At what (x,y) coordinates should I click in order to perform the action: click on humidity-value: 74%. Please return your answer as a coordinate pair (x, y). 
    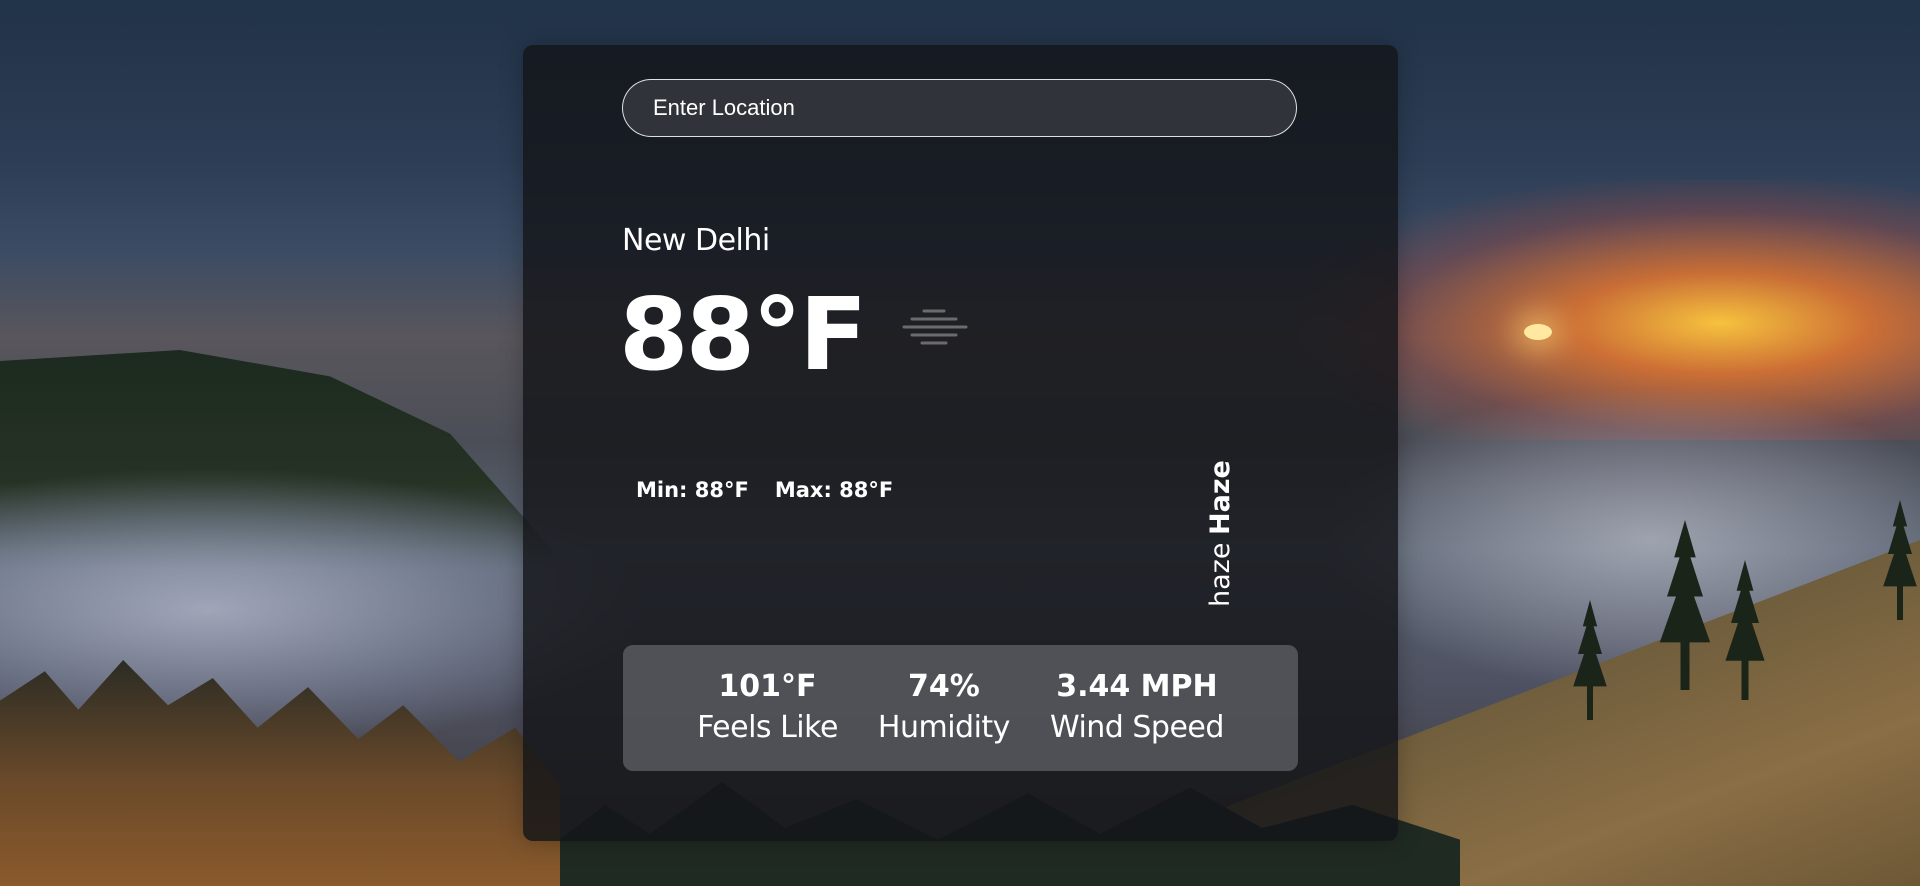
    Looking at the image, I should click on (944, 686).